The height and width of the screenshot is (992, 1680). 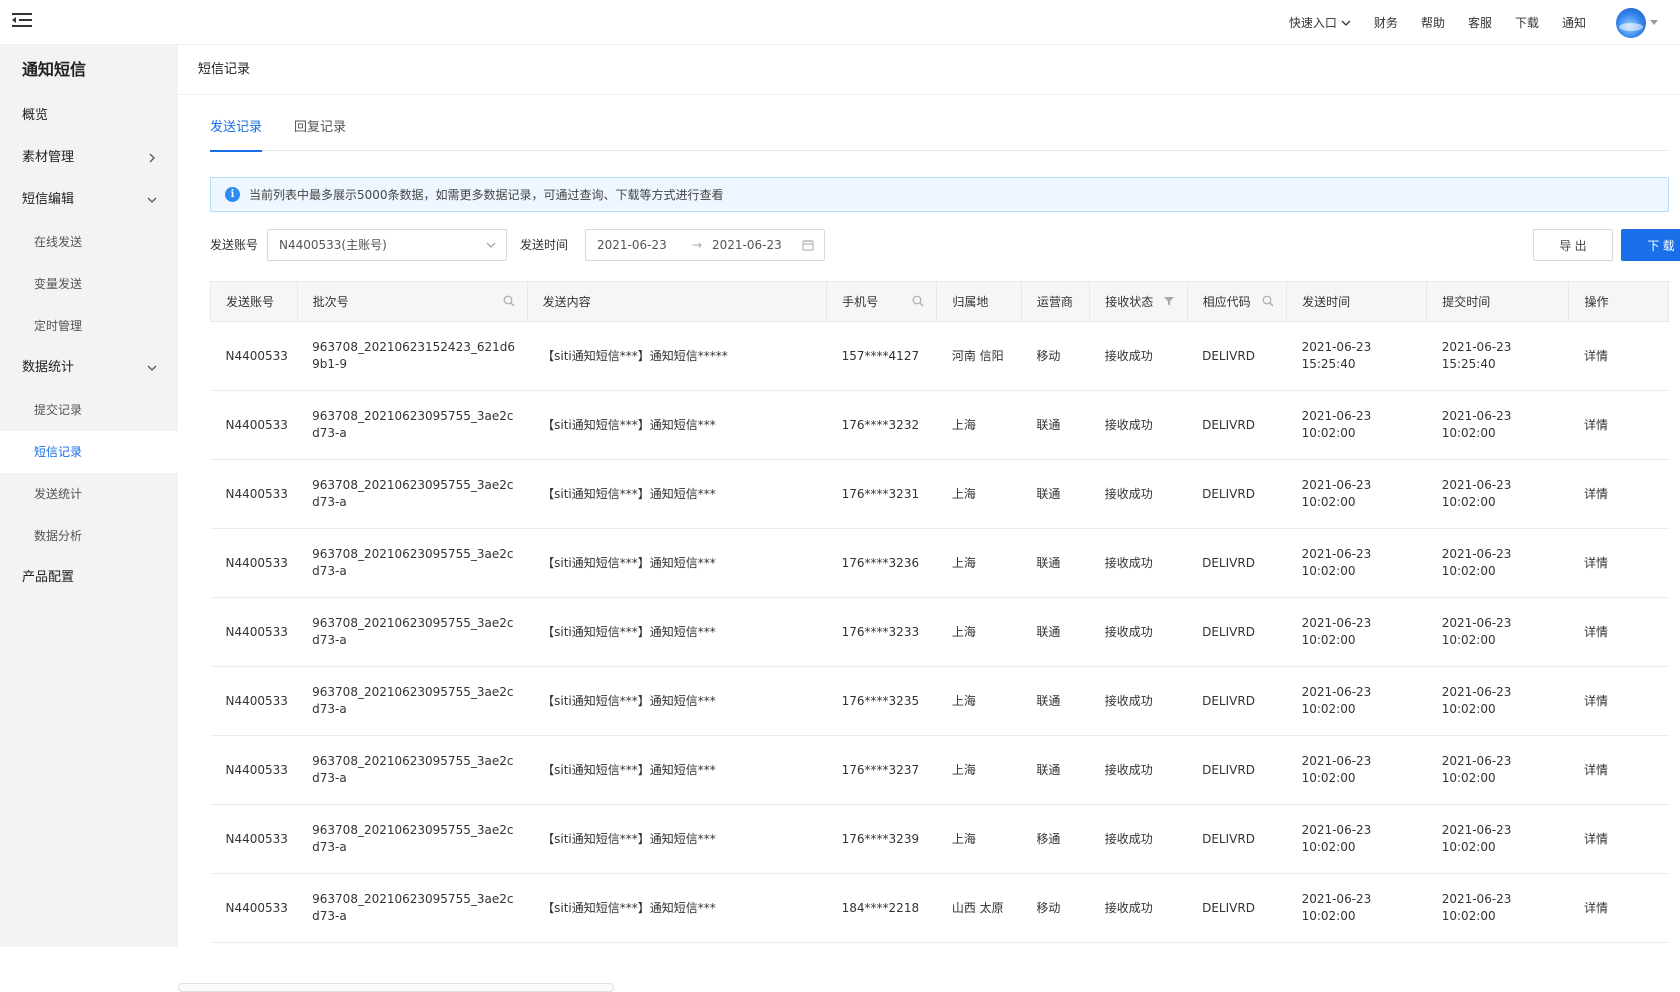 What do you see at coordinates (89, 410) in the screenshot?
I see `sidebar-item-submit-records: 提交记录` at bounding box center [89, 410].